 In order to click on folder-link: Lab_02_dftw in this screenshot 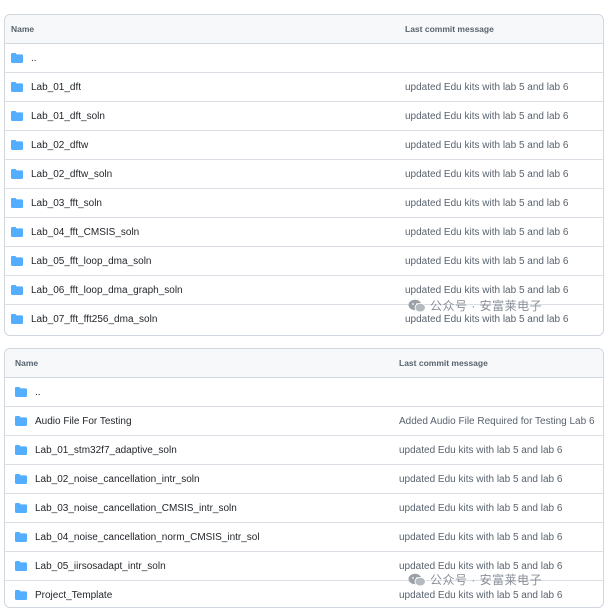, I will do `click(59, 145)`.